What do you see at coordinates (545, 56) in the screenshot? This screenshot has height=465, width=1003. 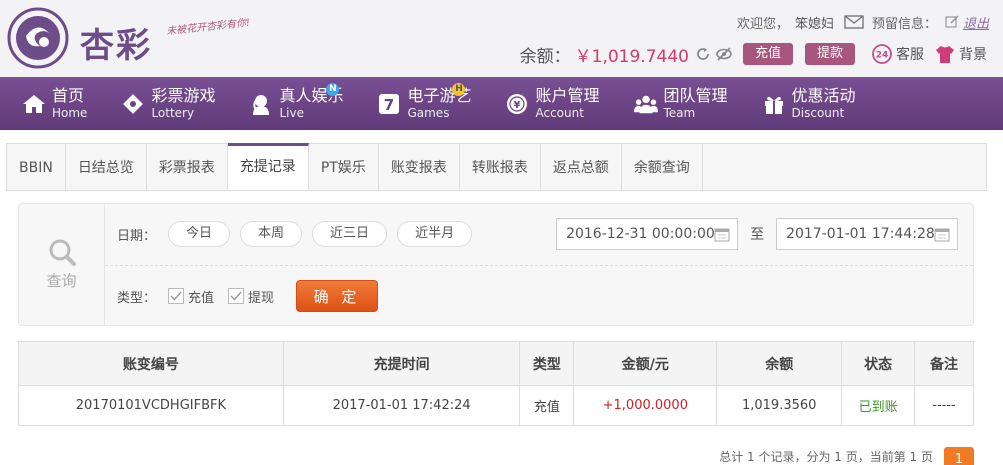 I see `balance-label: 余额：` at bounding box center [545, 56].